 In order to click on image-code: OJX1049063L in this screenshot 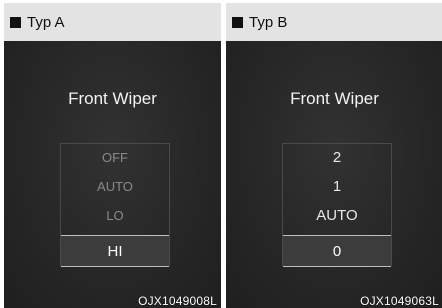, I will do `click(399, 301)`.